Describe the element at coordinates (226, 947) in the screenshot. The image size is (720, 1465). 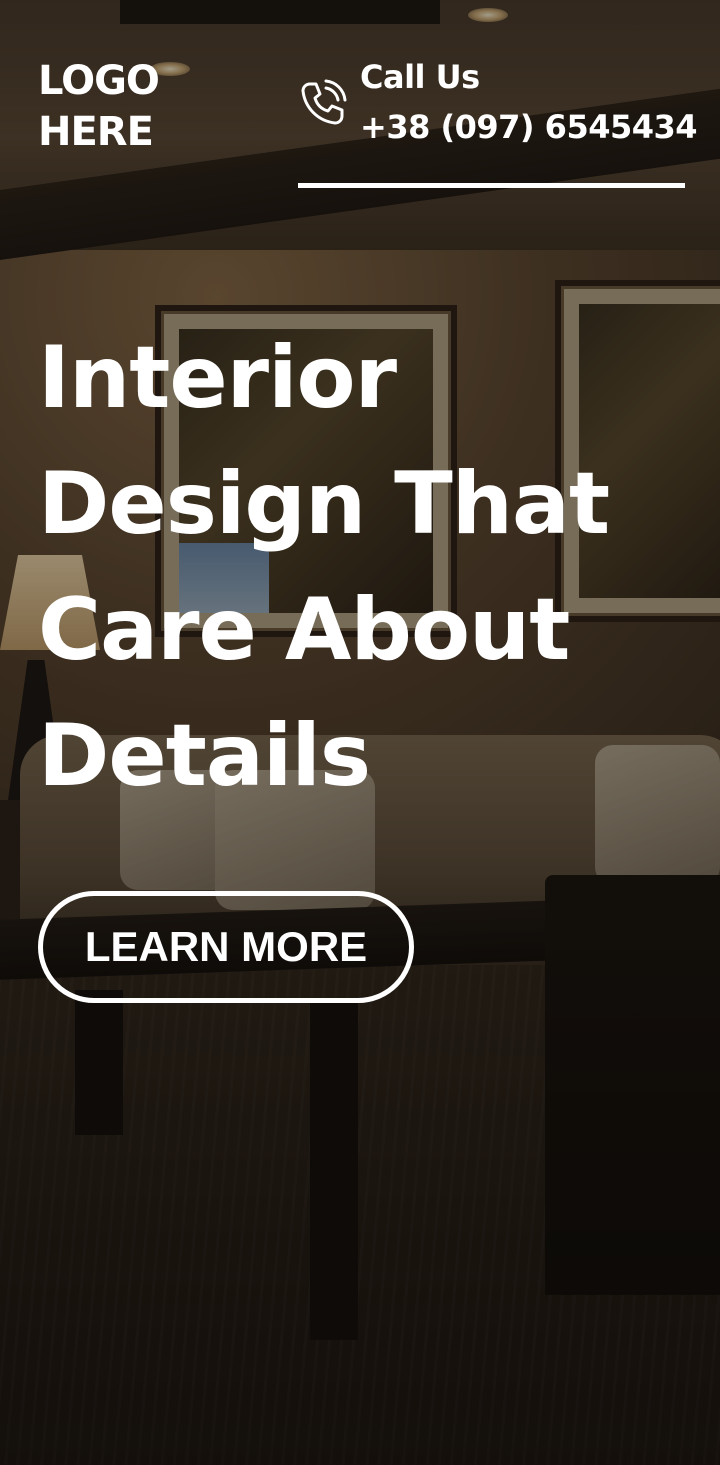
I see `learn-more-button: LEARN MORE` at that location.